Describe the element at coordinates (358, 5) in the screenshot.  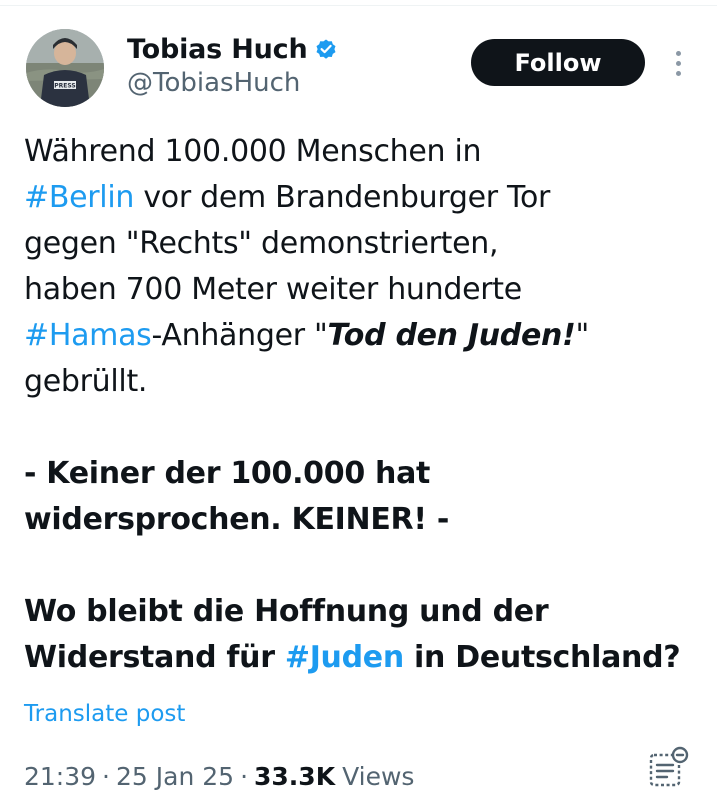
I see `top-divider` at that location.